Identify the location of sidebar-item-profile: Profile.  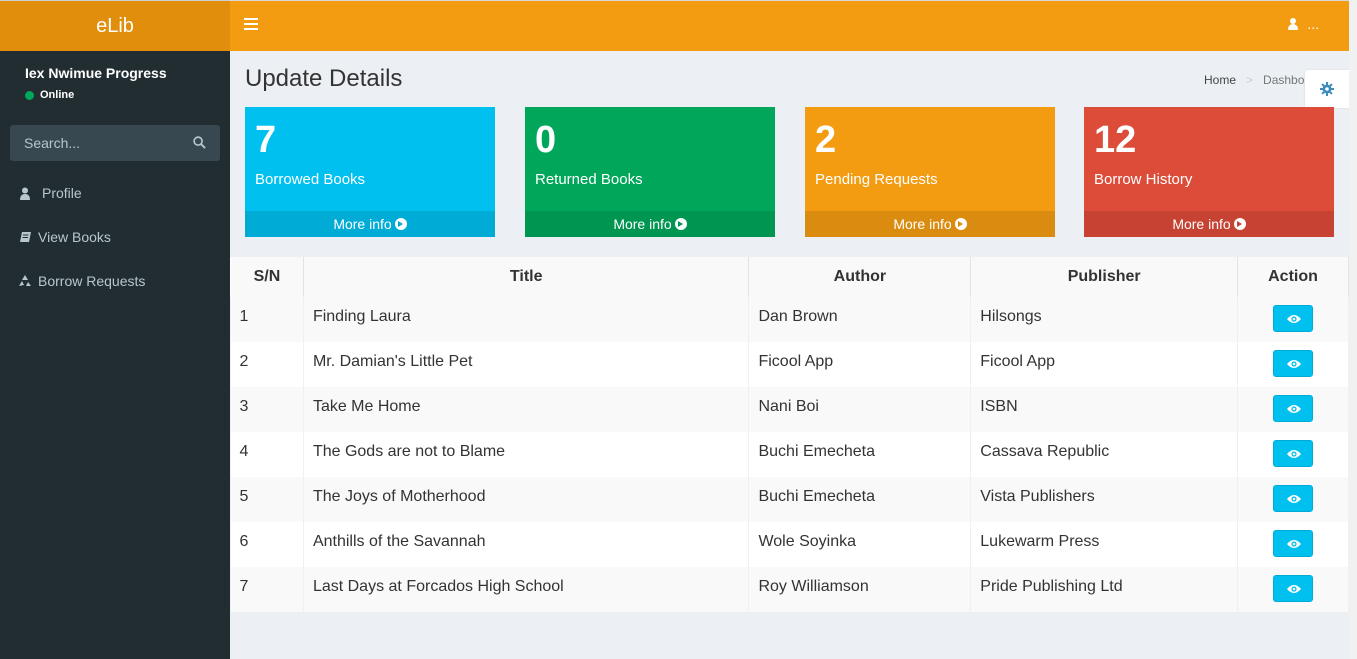
(115, 193).